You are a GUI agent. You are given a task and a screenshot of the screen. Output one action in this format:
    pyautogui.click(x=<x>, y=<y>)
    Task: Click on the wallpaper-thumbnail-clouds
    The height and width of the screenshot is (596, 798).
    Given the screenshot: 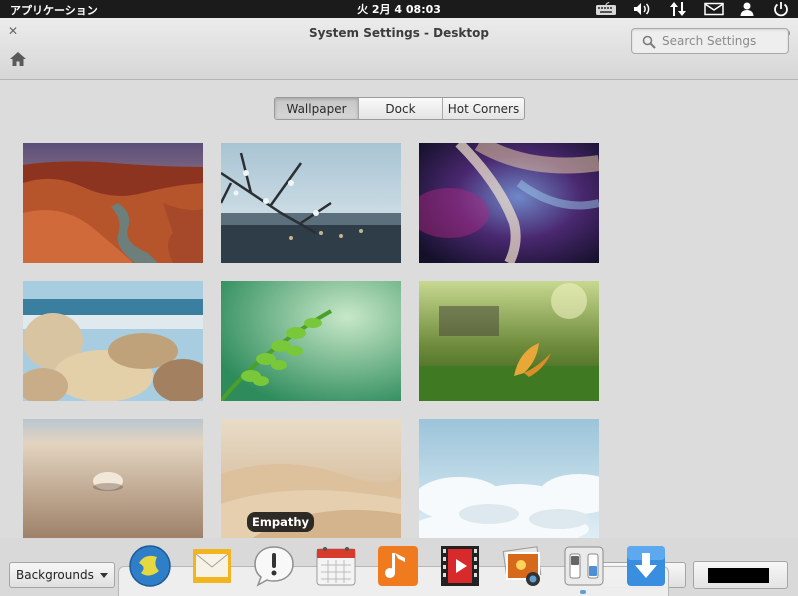 What is the action you would take?
    pyautogui.click(x=509, y=479)
    